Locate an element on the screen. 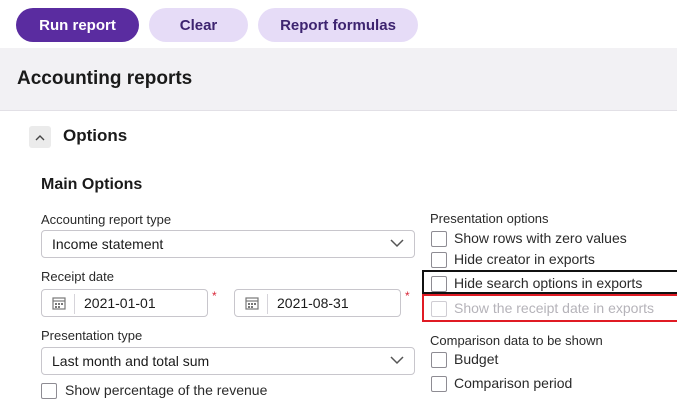 Image resolution: width=677 pixels, height=408 pixels. presentation-type-select: Last month and total sum is located at coordinates (228, 361).